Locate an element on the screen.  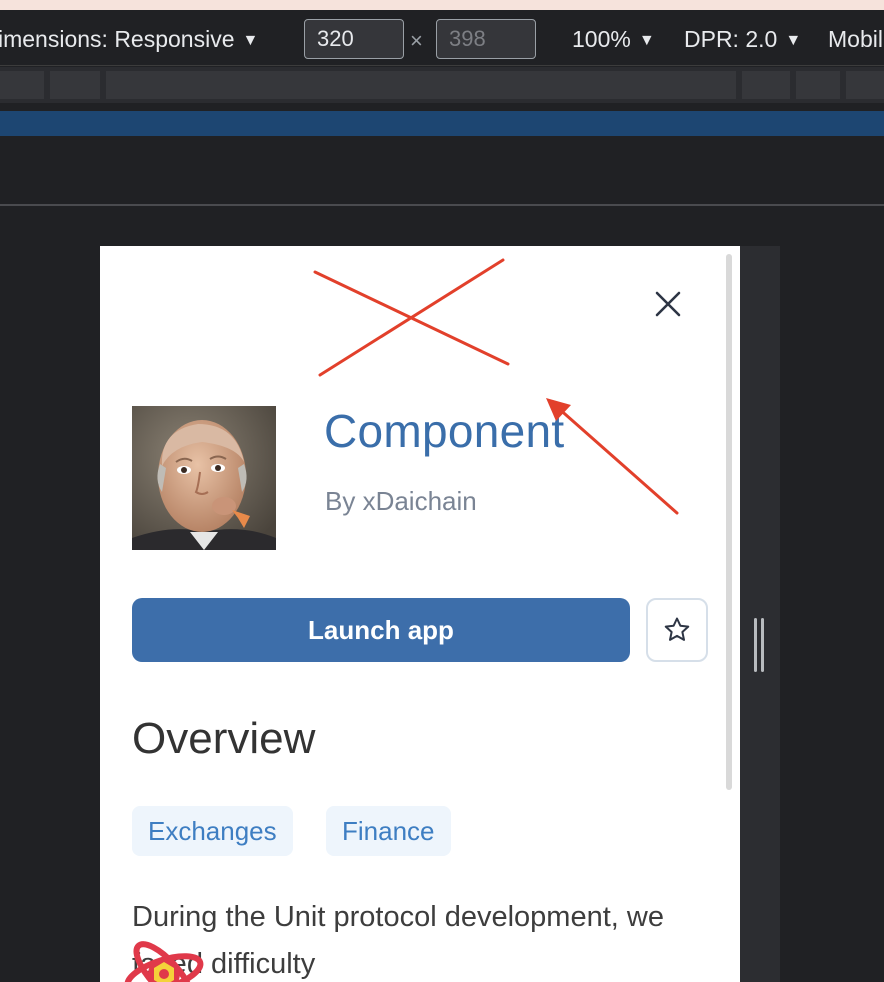
tag-finance: Finance is located at coordinates (388, 831).